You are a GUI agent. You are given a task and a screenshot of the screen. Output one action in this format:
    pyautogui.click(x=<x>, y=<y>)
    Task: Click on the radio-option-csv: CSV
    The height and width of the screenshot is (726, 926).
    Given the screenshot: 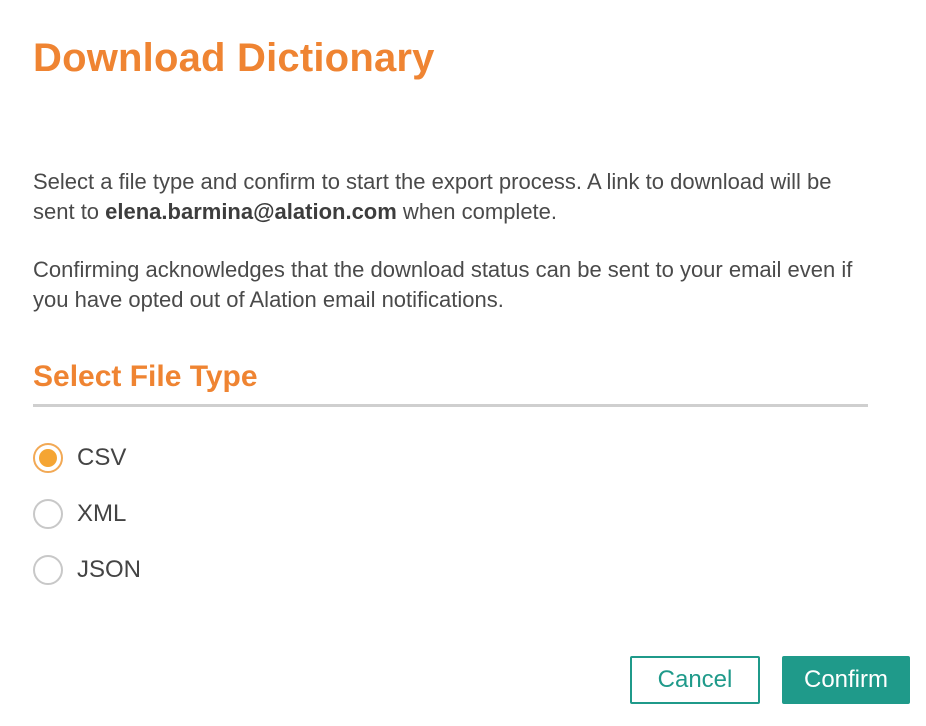 What is the action you would take?
    pyautogui.click(x=79, y=458)
    